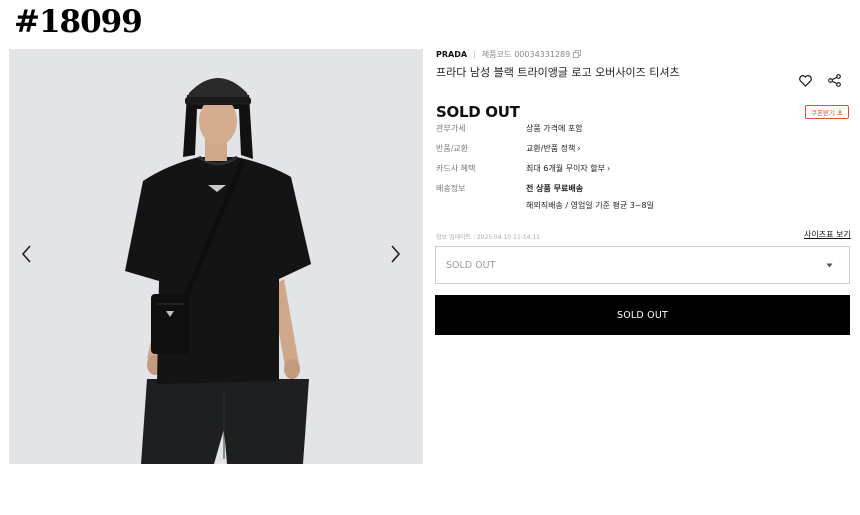 Image resolution: width=860 pixels, height=515 pixels. Describe the element at coordinates (554, 128) in the screenshot. I see `info-value: 상품 가격에 포함` at that location.